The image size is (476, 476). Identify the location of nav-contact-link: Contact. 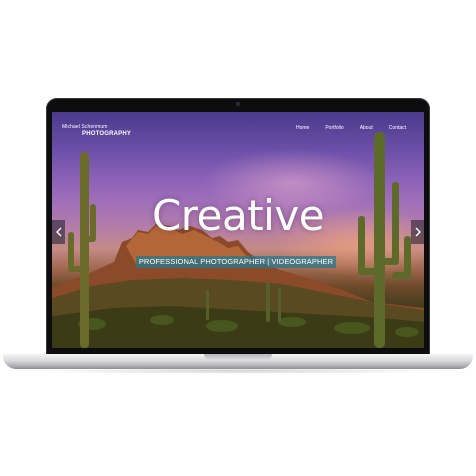
(397, 128).